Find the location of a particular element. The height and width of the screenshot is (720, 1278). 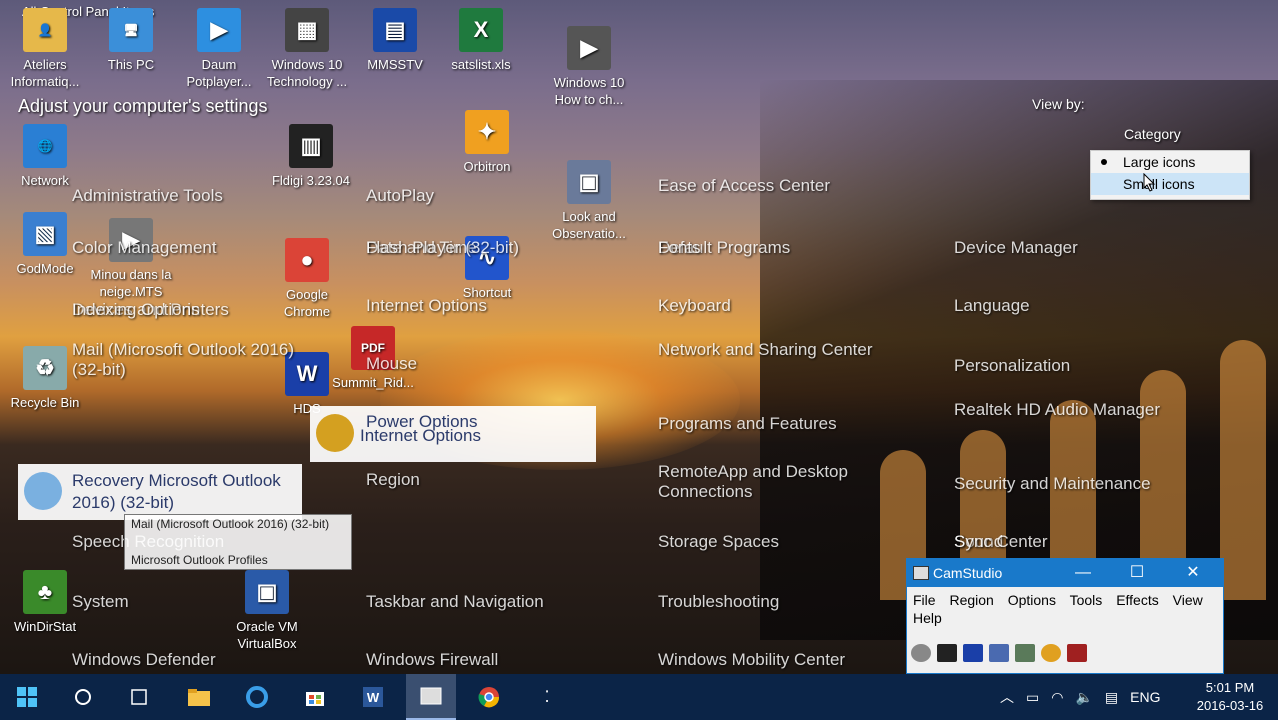

file-explorer-button is located at coordinates (199, 697).